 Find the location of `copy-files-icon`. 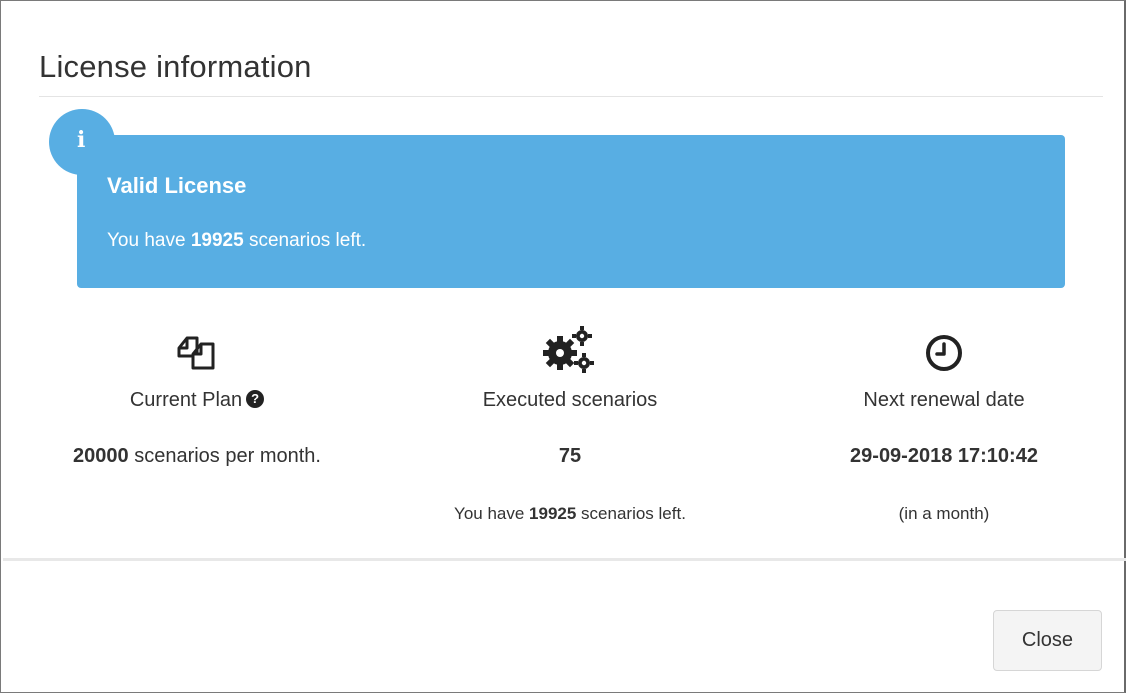

copy-files-icon is located at coordinates (197, 349).